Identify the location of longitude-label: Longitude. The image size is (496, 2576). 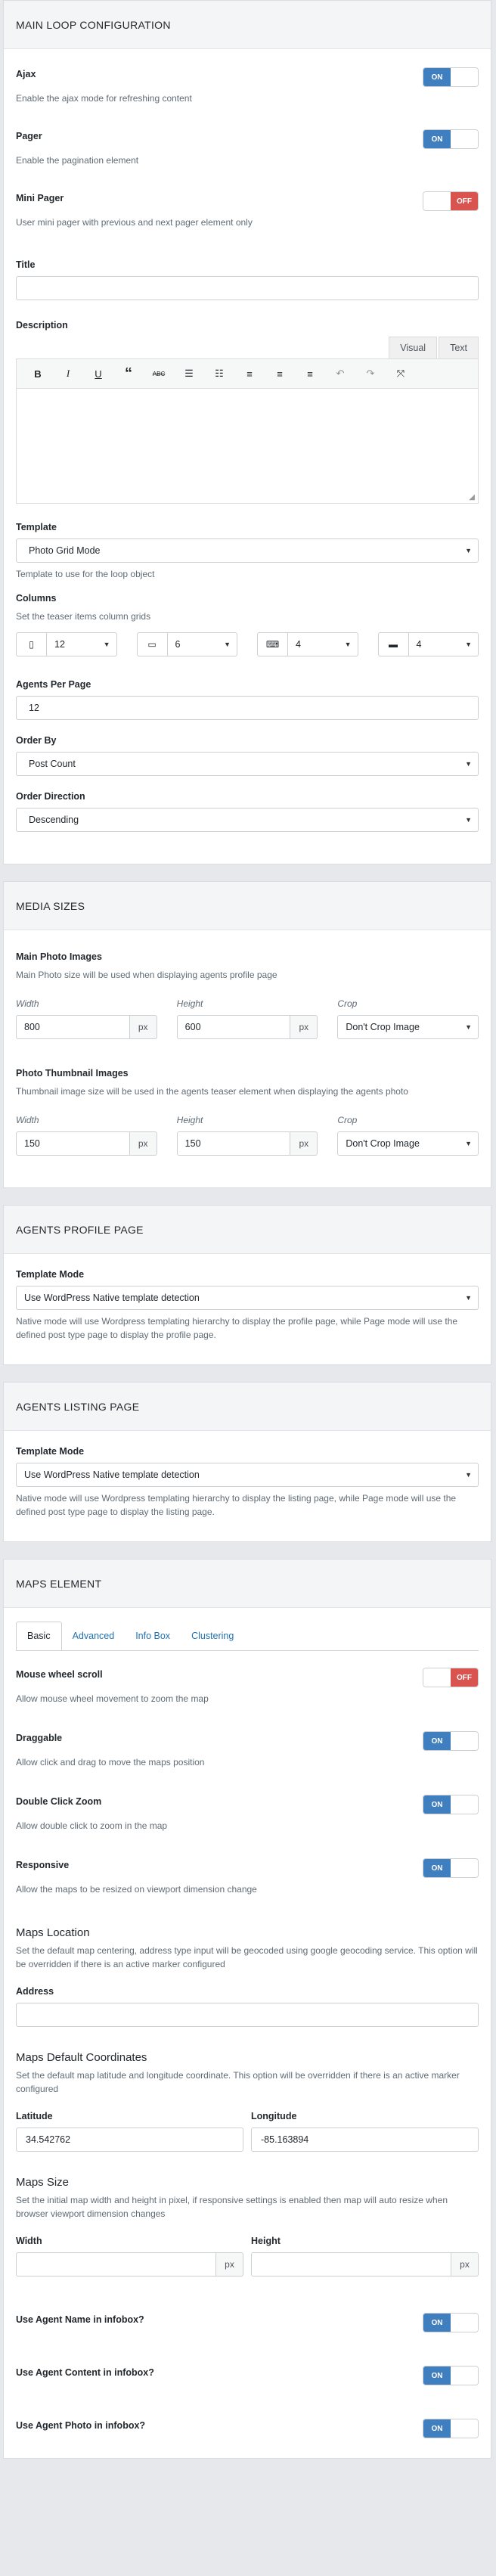
(274, 2116).